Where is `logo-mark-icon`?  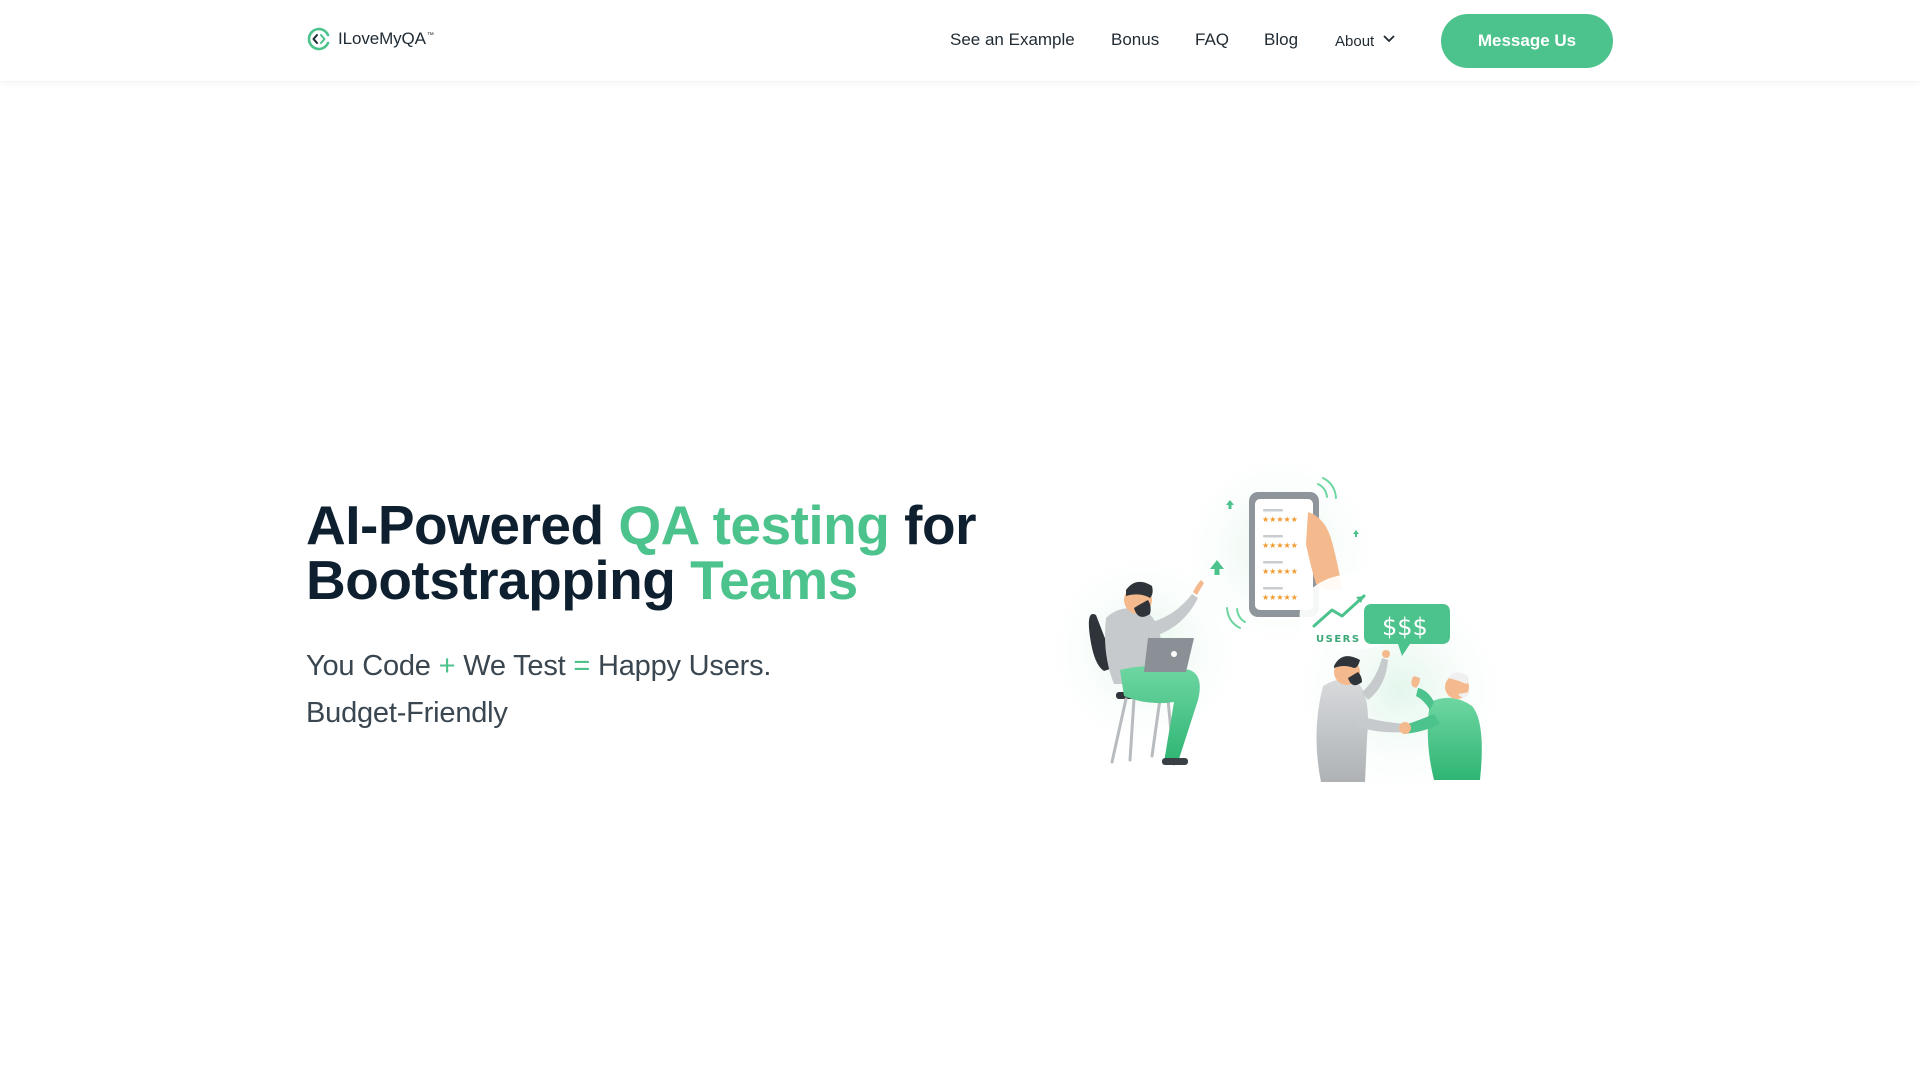 logo-mark-icon is located at coordinates (319, 39).